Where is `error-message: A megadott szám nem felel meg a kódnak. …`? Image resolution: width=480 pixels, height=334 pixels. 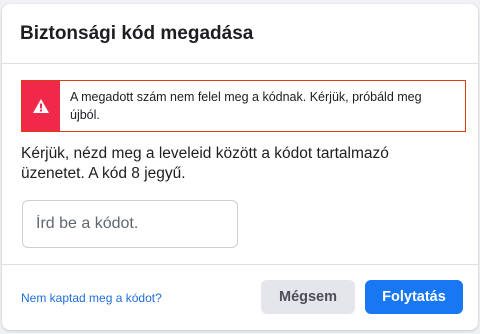
error-message: A megadott szám nem felel meg a kódnak. … is located at coordinates (246, 106).